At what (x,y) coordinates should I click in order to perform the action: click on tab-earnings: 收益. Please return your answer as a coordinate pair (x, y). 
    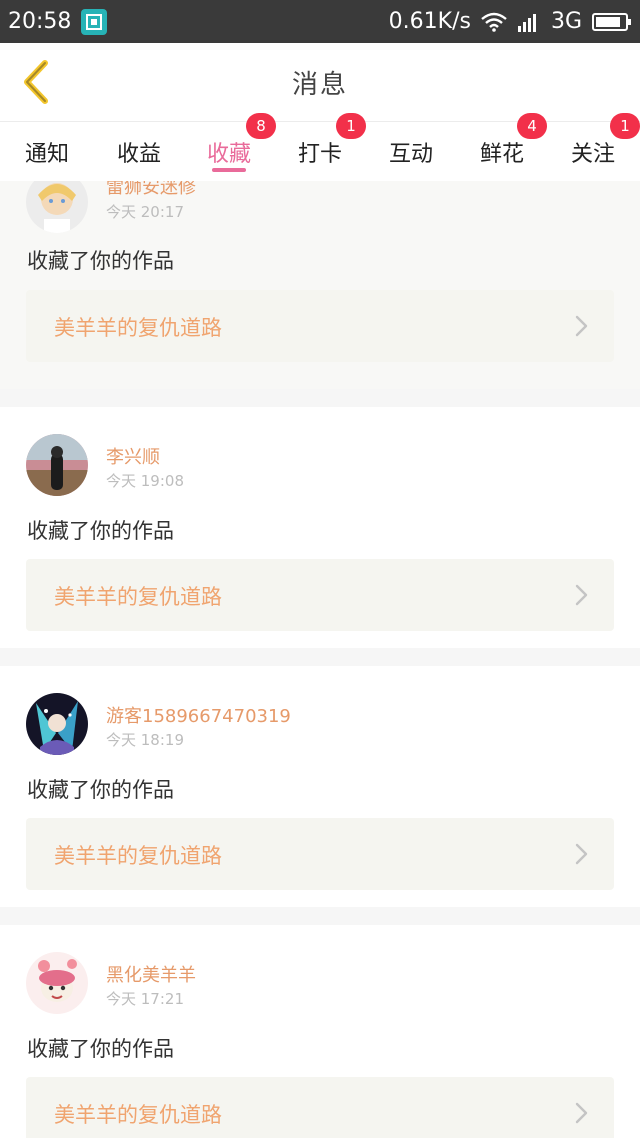
    Looking at the image, I should click on (139, 152).